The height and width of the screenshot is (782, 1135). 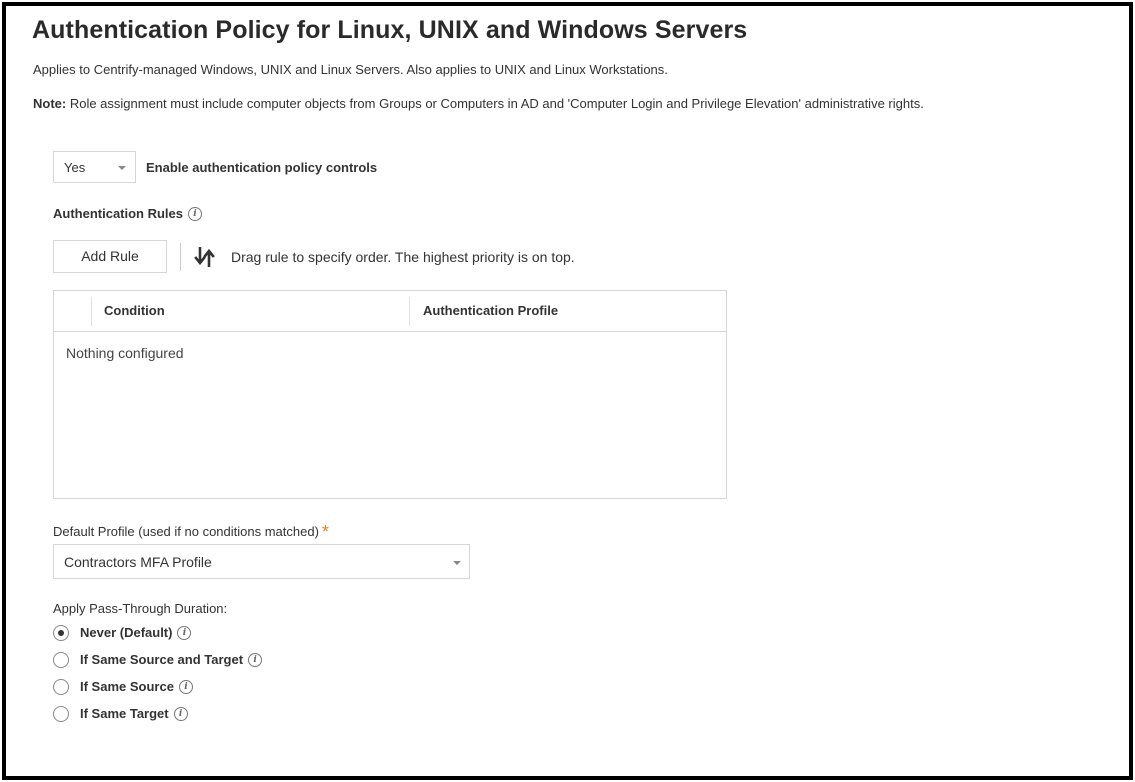 What do you see at coordinates (50, 103) in the screenshot?
I see `note-label: Note:` at bounding box center [50, 103].